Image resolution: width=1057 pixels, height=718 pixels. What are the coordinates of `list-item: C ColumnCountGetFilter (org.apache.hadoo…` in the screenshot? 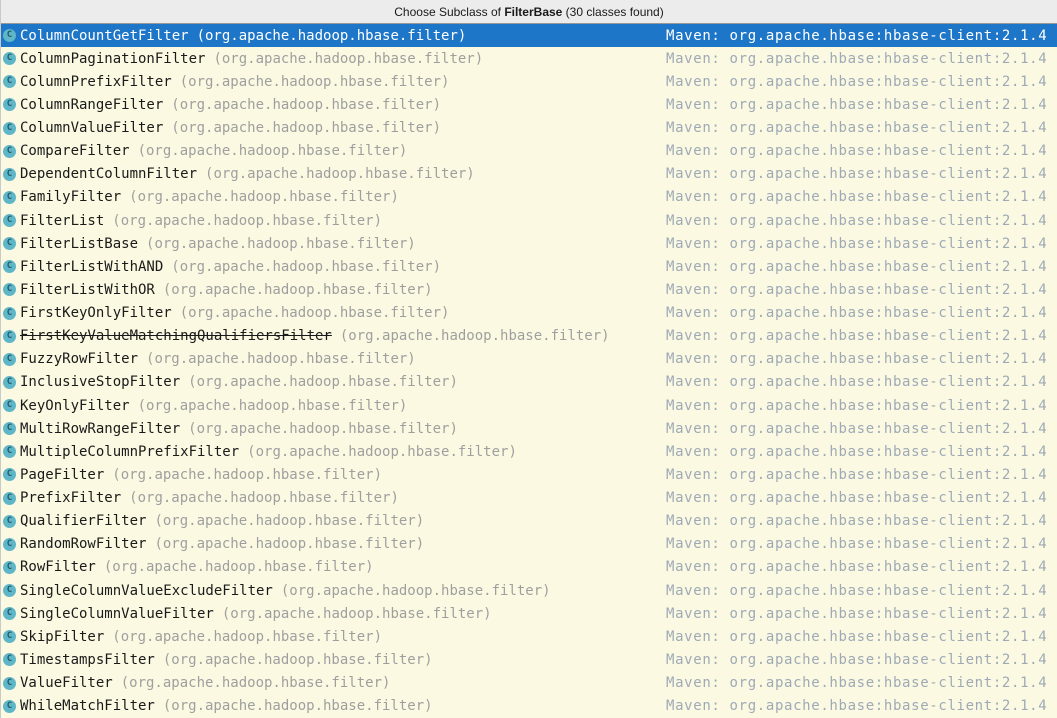 It's located at (529, 36).